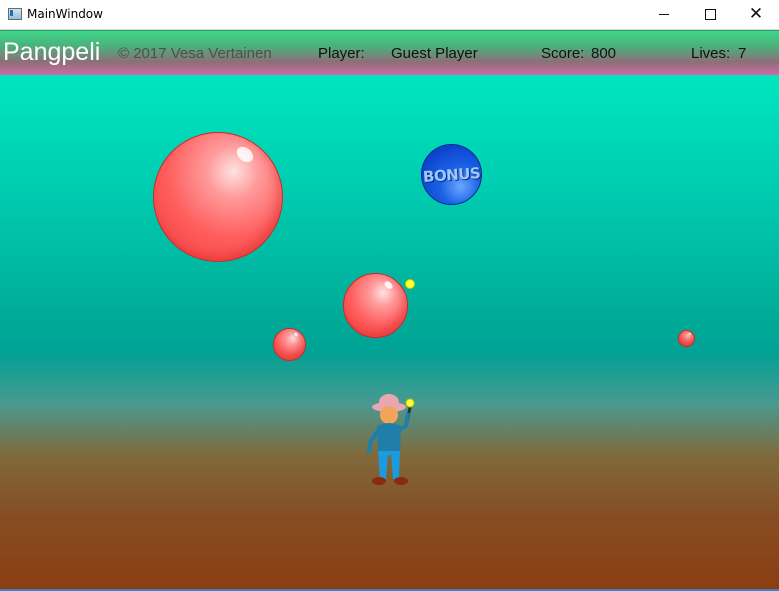 The height and width of the screenshot is (591, 779). I want to click on bonus-bubble: BONUS, so click(451, 174).